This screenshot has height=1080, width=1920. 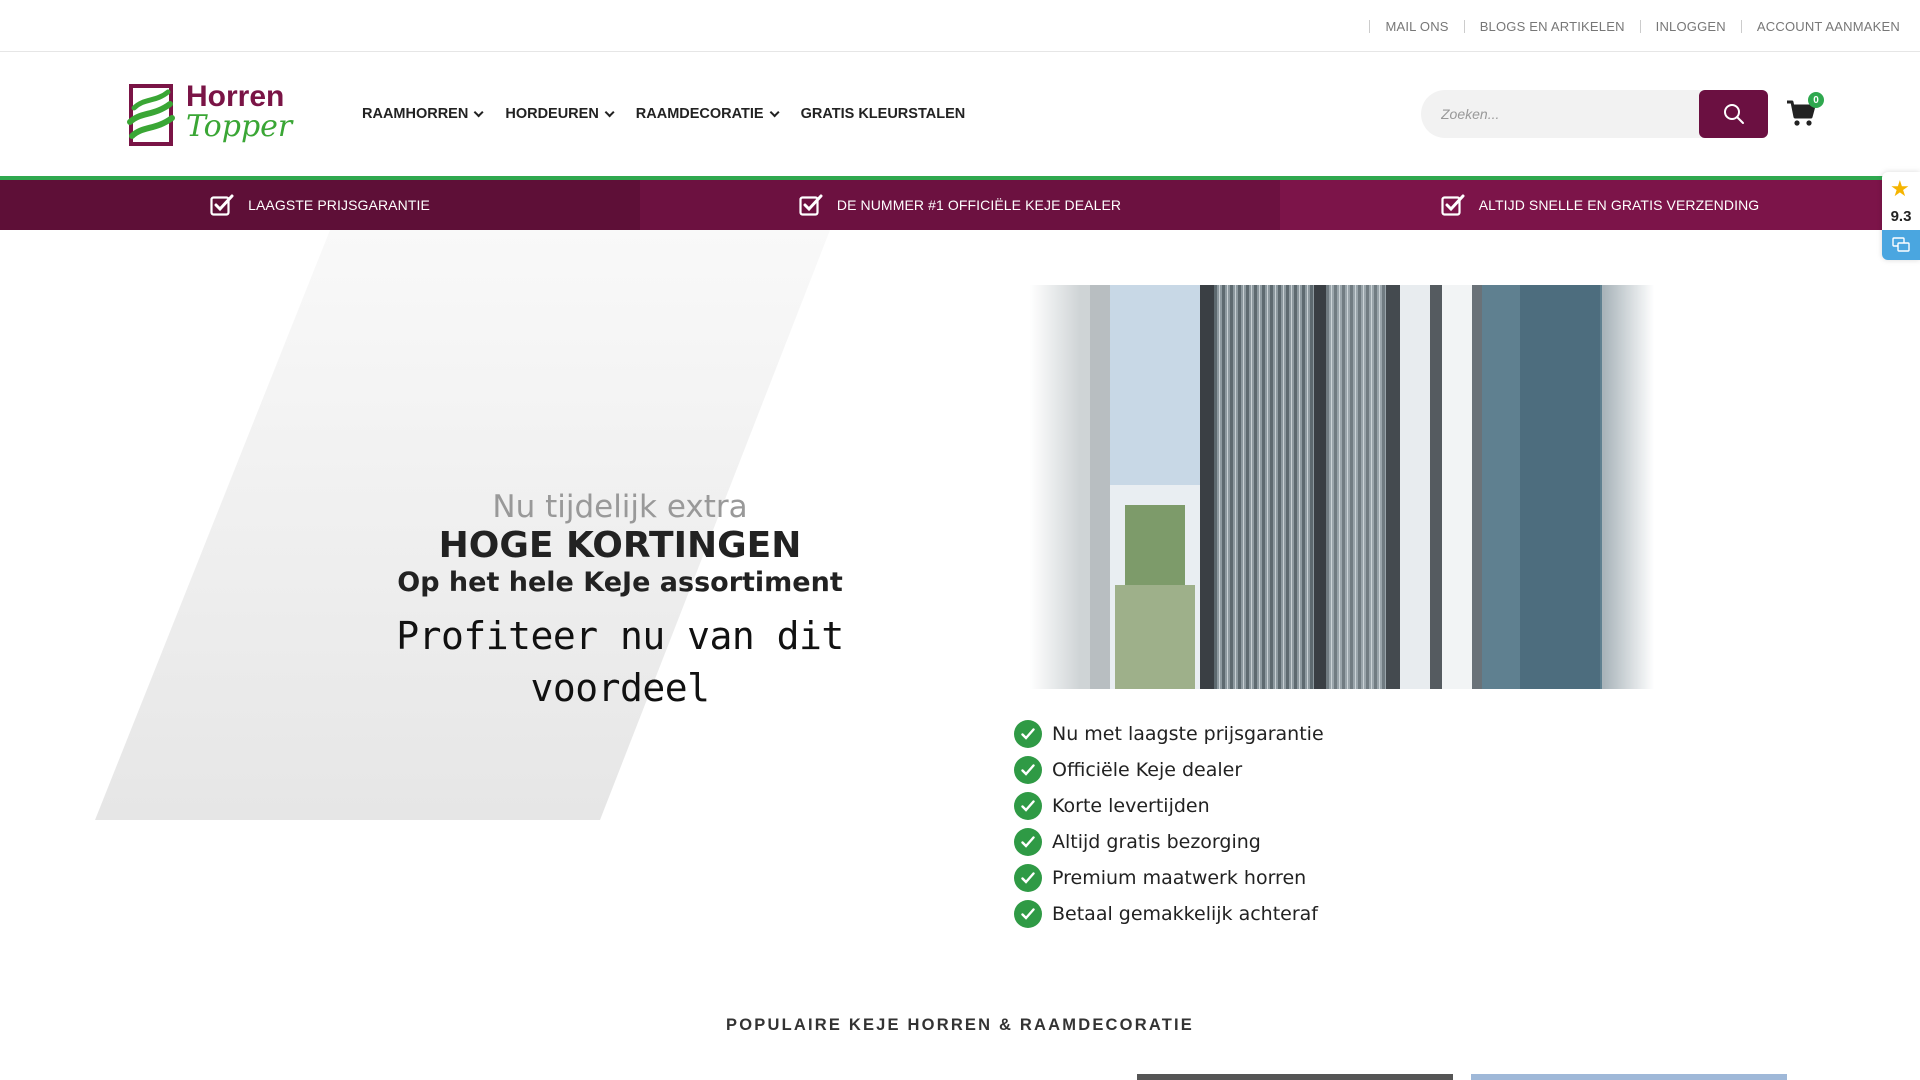 I want to click on benefit-label: Korte levertijden, so click(x=1131, y=806).